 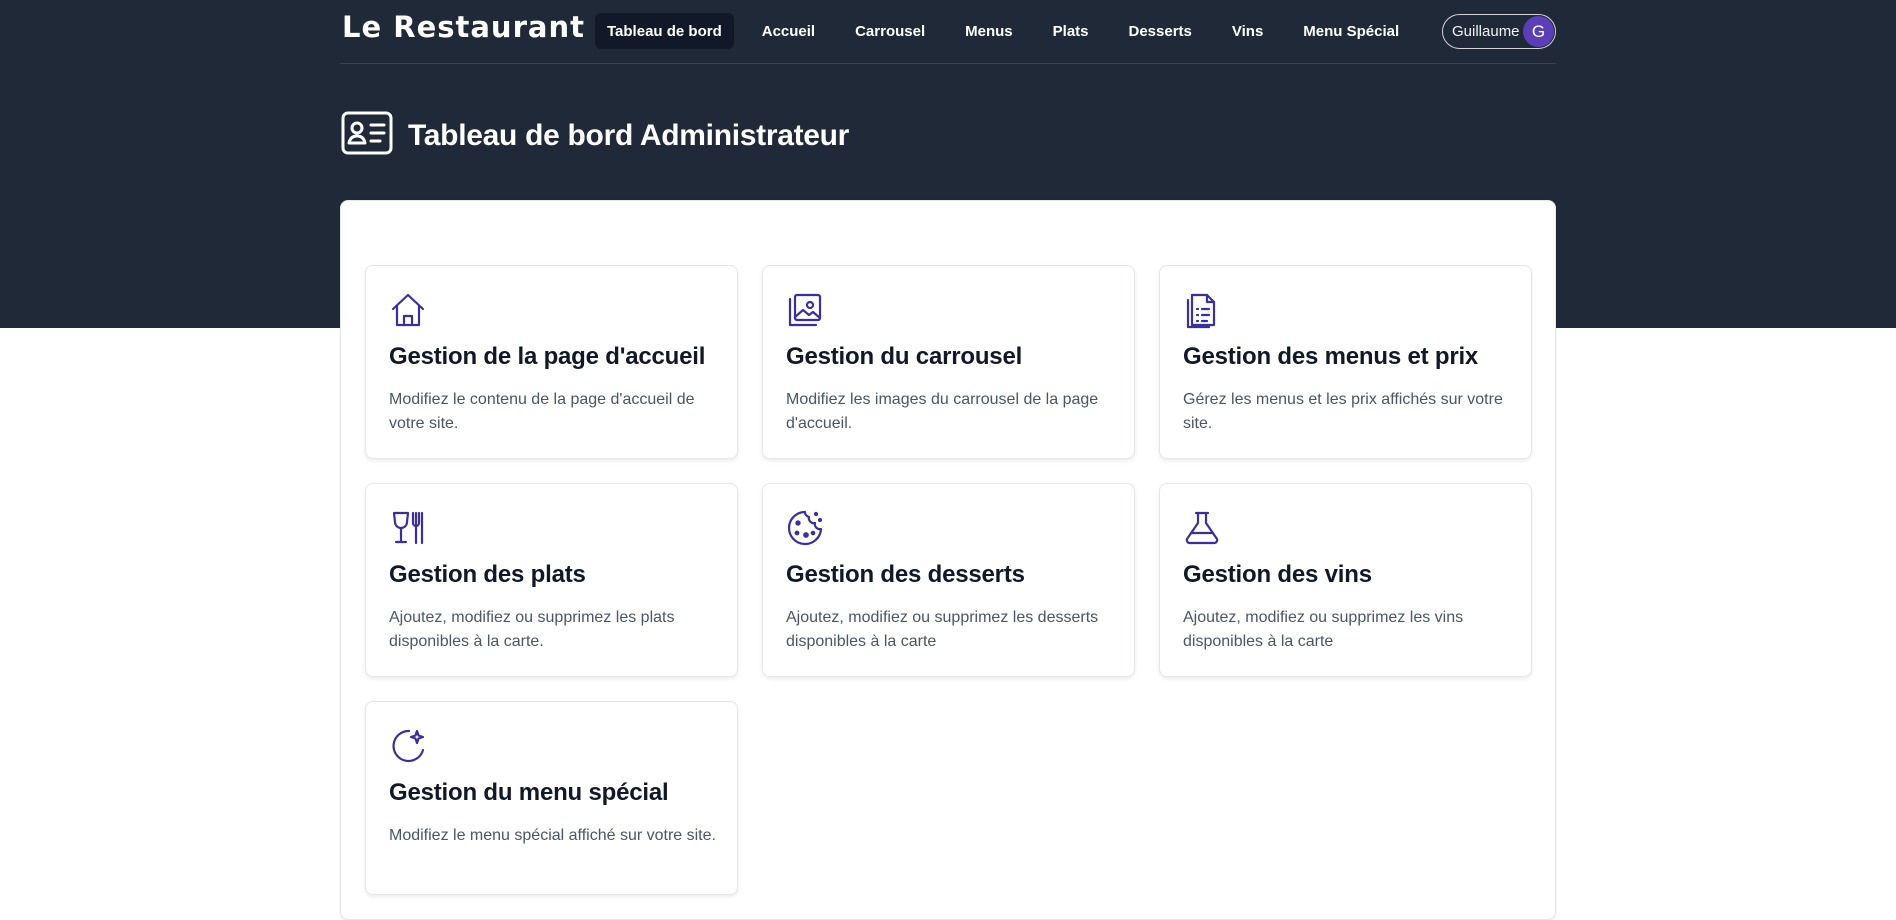 I want to click on nav-item-tableau-de-bord: Tableau de bord, so click(x=664, y=31).